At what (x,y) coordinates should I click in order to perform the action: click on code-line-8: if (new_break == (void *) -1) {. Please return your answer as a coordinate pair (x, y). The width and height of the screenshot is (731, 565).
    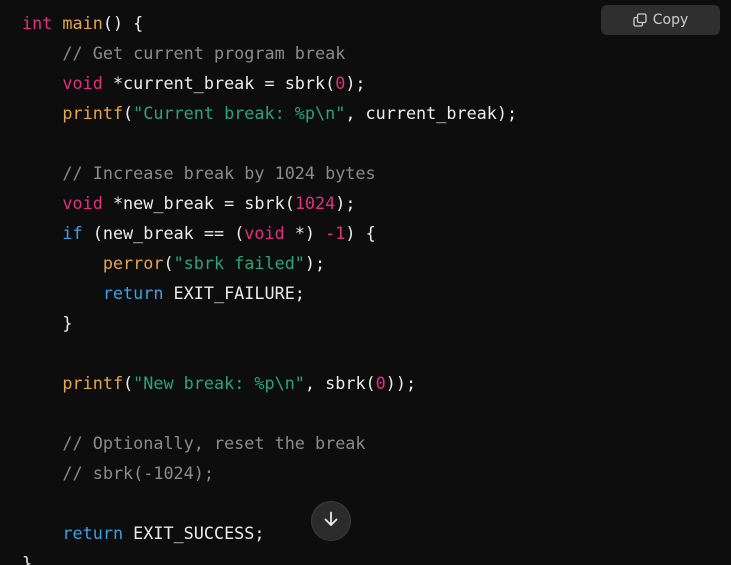
    Looking at the image, I should click on (219, 233).